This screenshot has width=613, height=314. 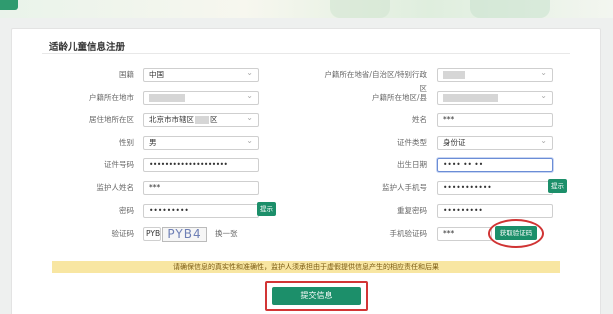 I want to click on birth-date-label: 出生日期, so click(x=412, y=164).